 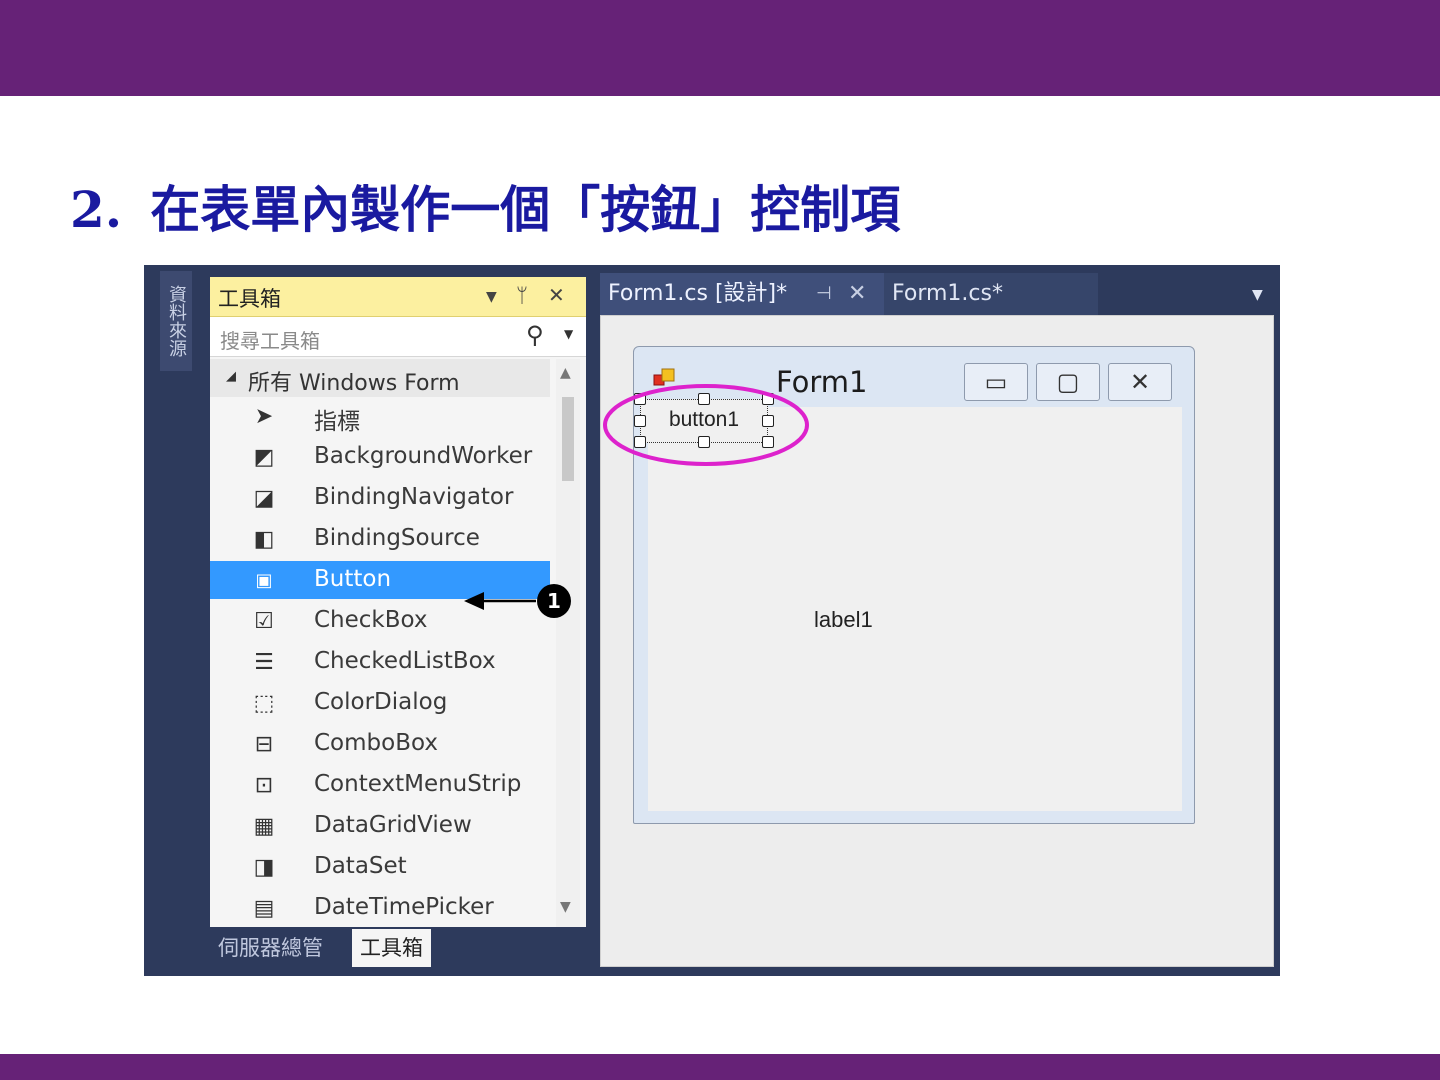 What do you see at coordinates (264, 867) in the screenshot?
I see `dataset-icon: ◨` at bounding box center [264, 867].